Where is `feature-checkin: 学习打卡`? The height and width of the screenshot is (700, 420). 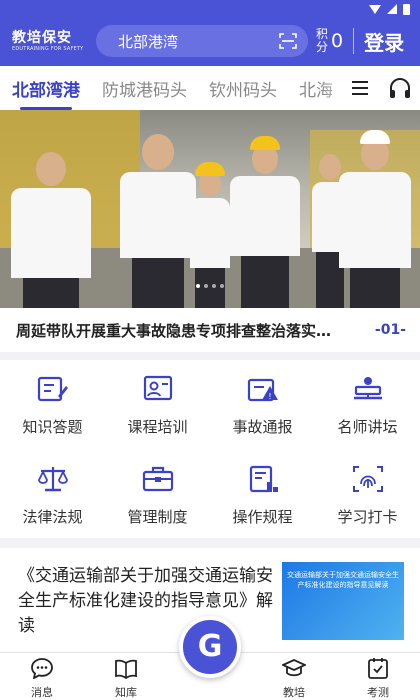
feature-checkin: 学习打卡 is located at coordinates (367, 495).